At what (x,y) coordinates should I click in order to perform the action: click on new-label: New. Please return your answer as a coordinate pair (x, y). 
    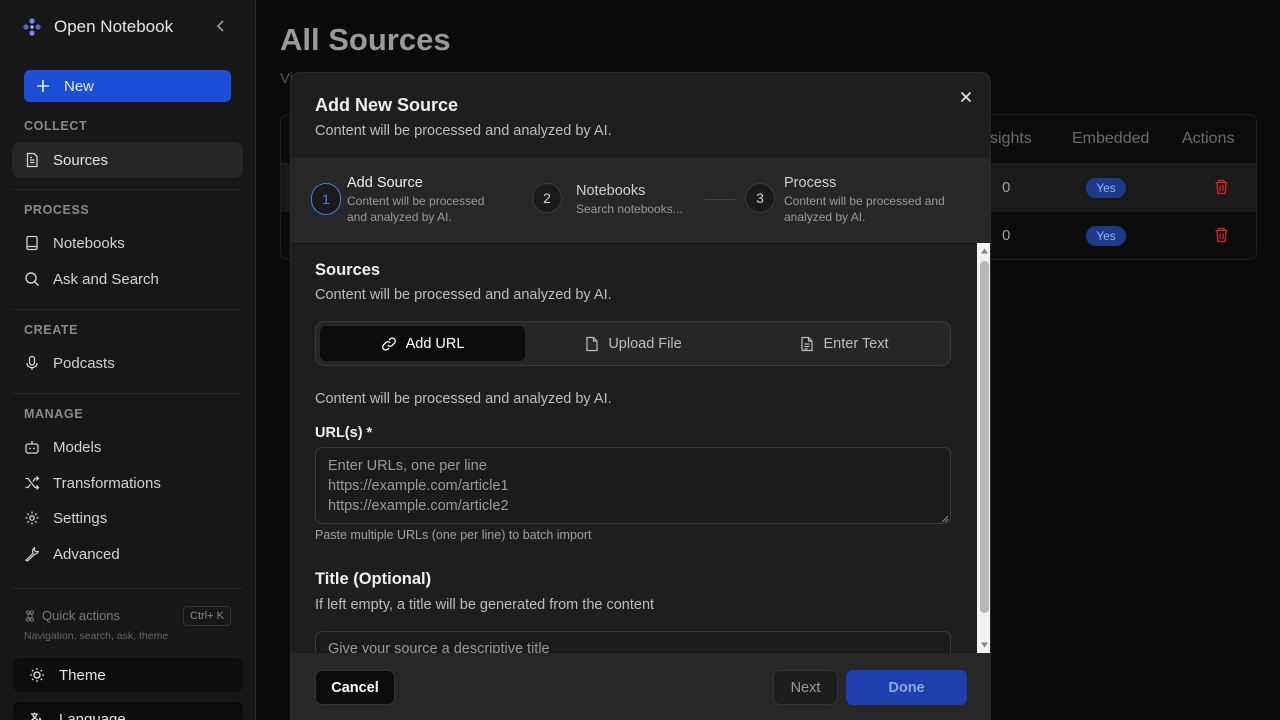
    Looking at the image, I should click on (79, 86).